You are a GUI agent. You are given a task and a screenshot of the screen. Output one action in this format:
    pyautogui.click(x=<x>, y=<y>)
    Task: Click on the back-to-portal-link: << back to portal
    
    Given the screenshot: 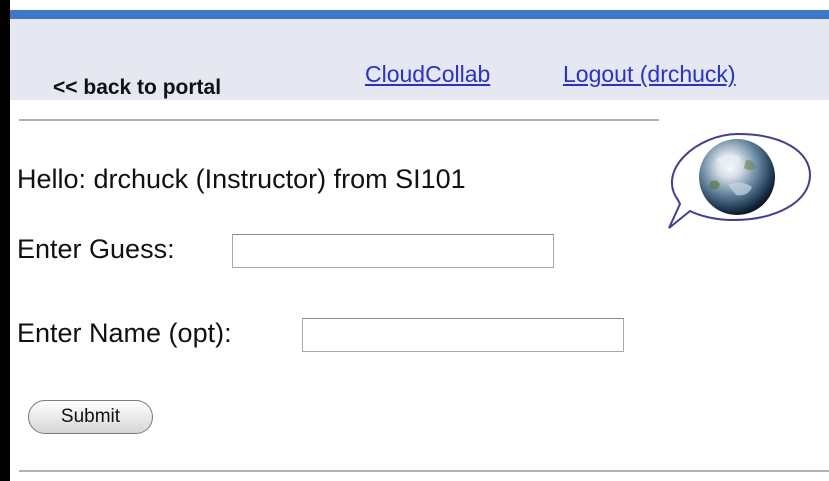 What is the action you would take?
    pyautogui.click(x=137, y=88)
    